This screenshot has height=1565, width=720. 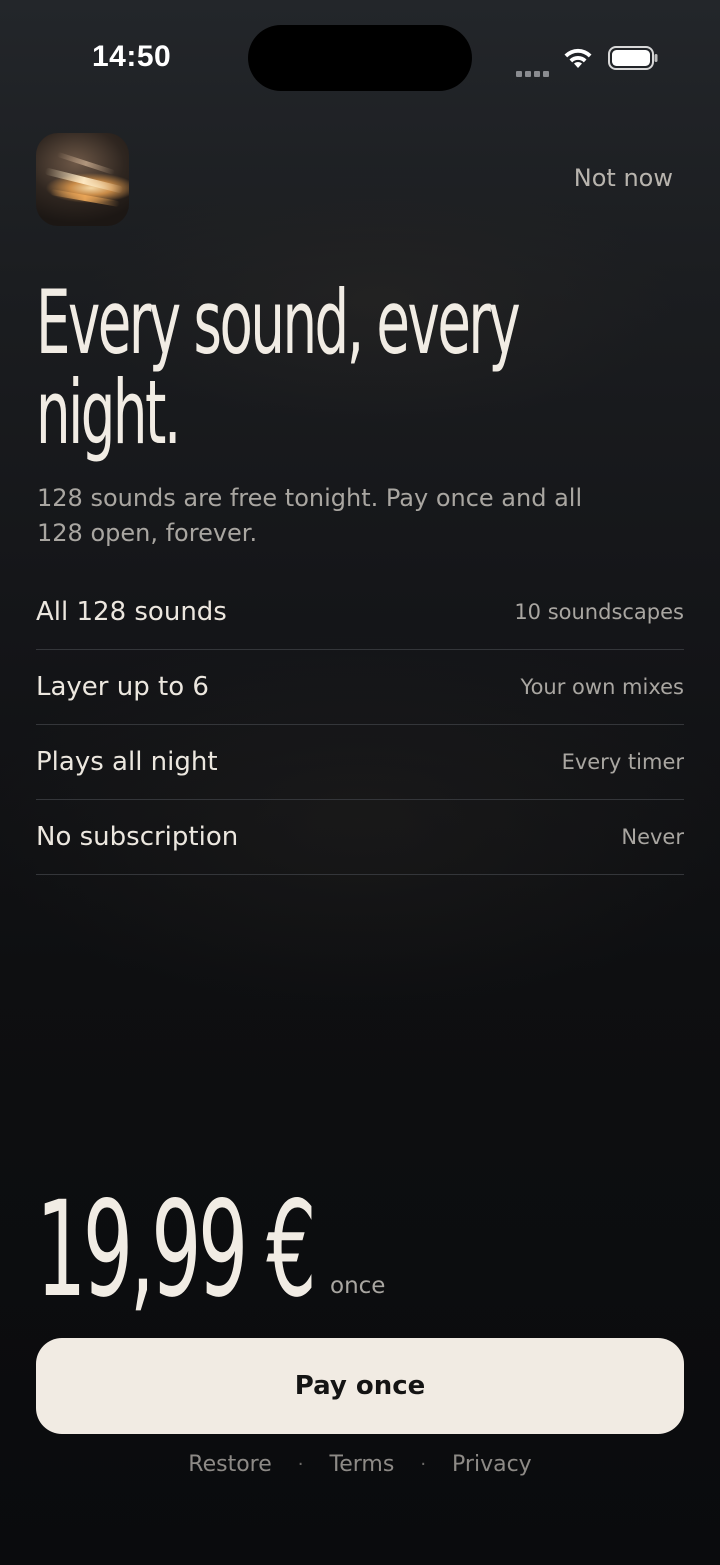 What do you see at coordinates (602, 687) in the screenshot?
I see `feature-detail: Your own mixes` at bounding box center [602, 687].